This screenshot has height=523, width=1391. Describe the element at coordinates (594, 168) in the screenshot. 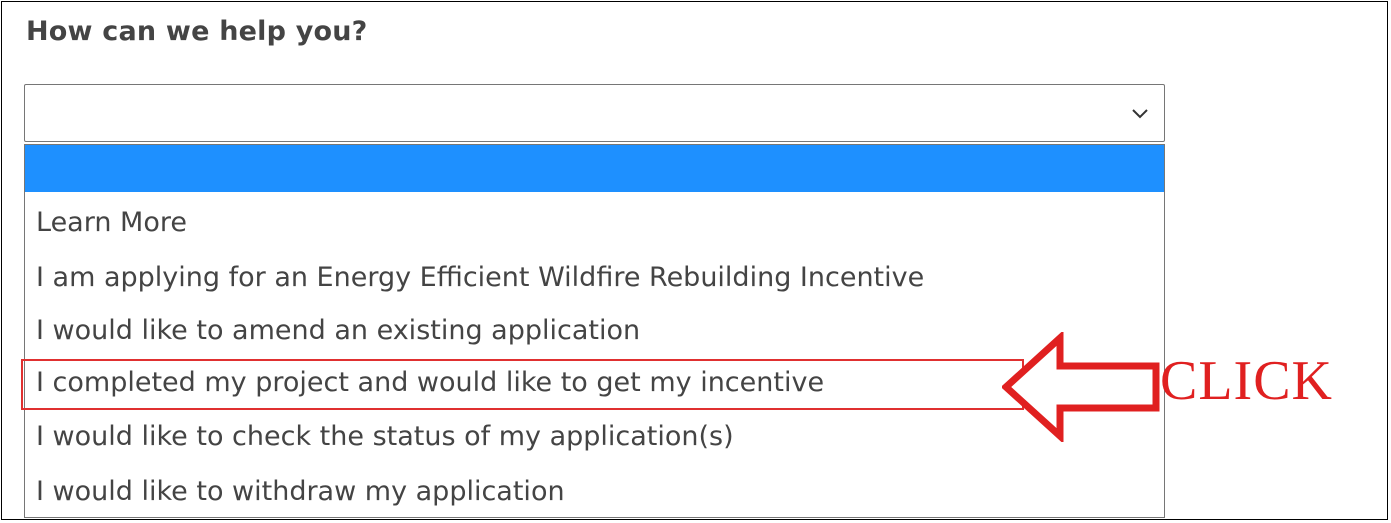

I see `option-blank` at that location.